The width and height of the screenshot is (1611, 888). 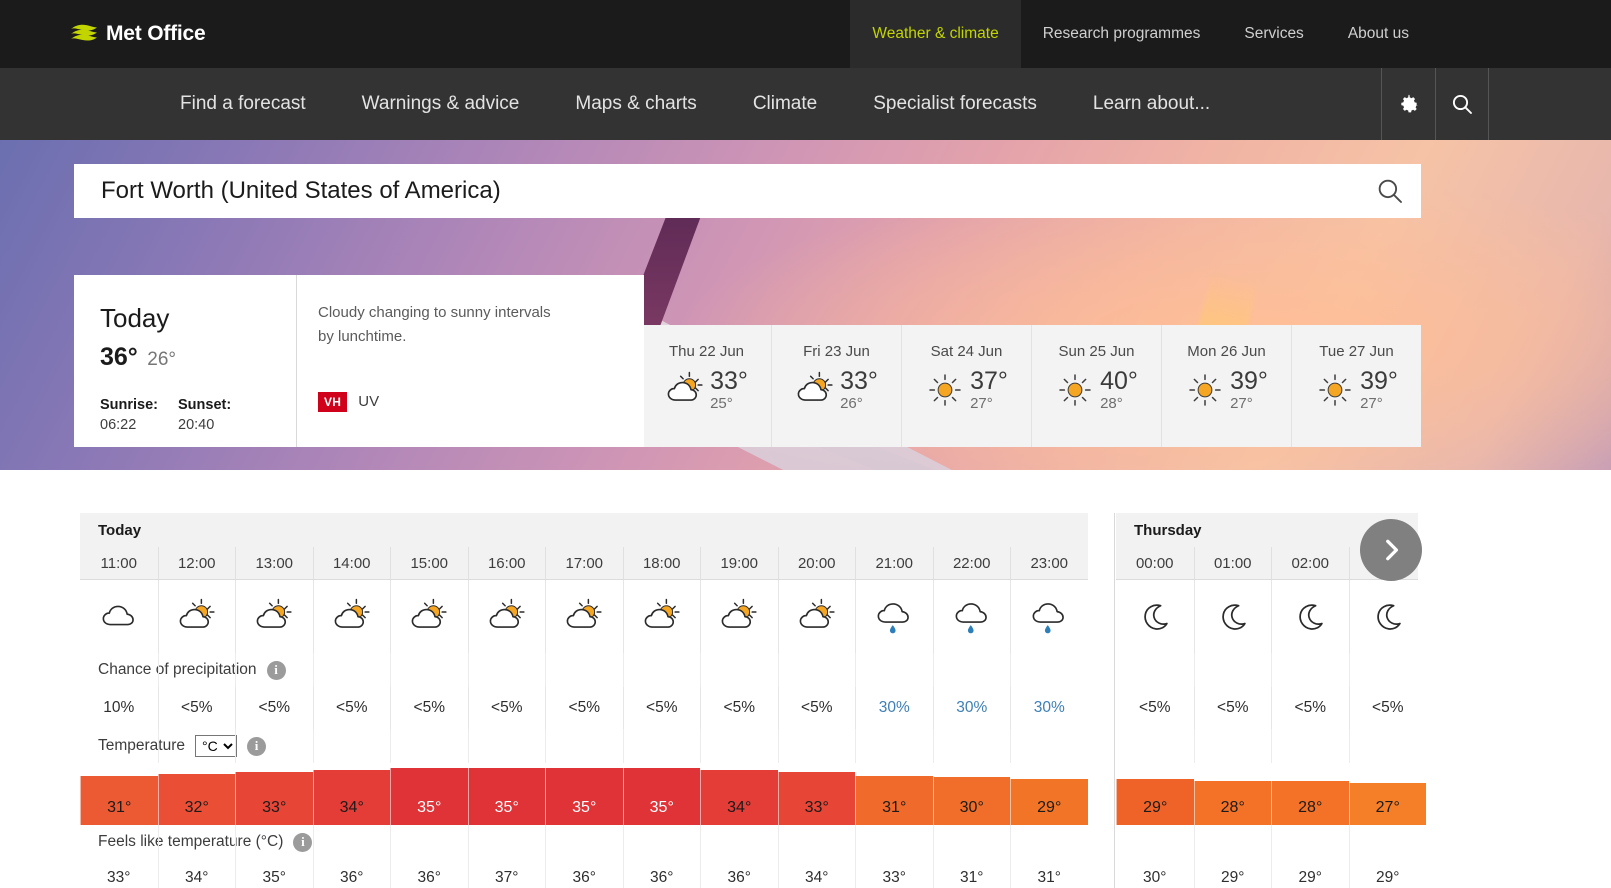 What do you see at coordinates (1096, 351) in the screenshot?
I see `day-tile-date: Sun 25 Jun` at bounding box center [1096, 351].